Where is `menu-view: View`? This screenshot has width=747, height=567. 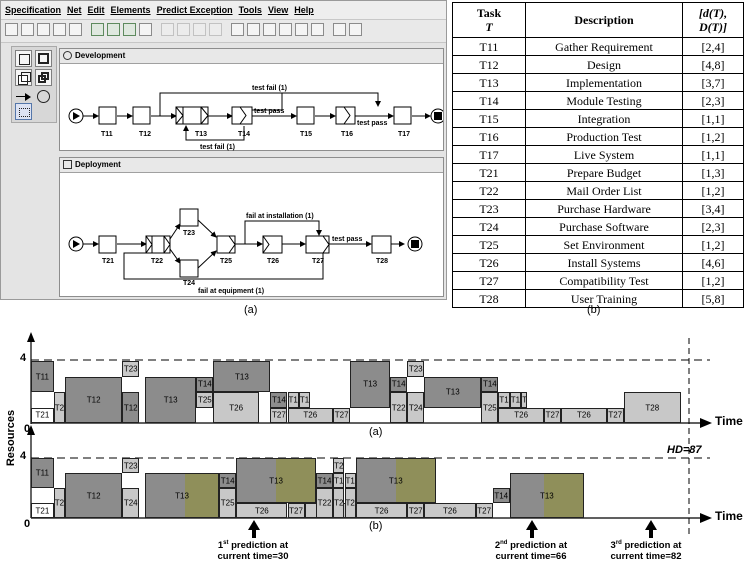 menu-view: View is located at coordinates (278, 10).